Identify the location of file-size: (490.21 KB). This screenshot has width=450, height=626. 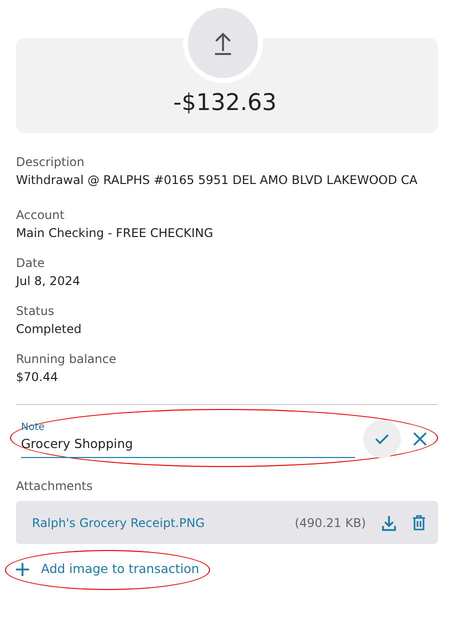
(330, 523).